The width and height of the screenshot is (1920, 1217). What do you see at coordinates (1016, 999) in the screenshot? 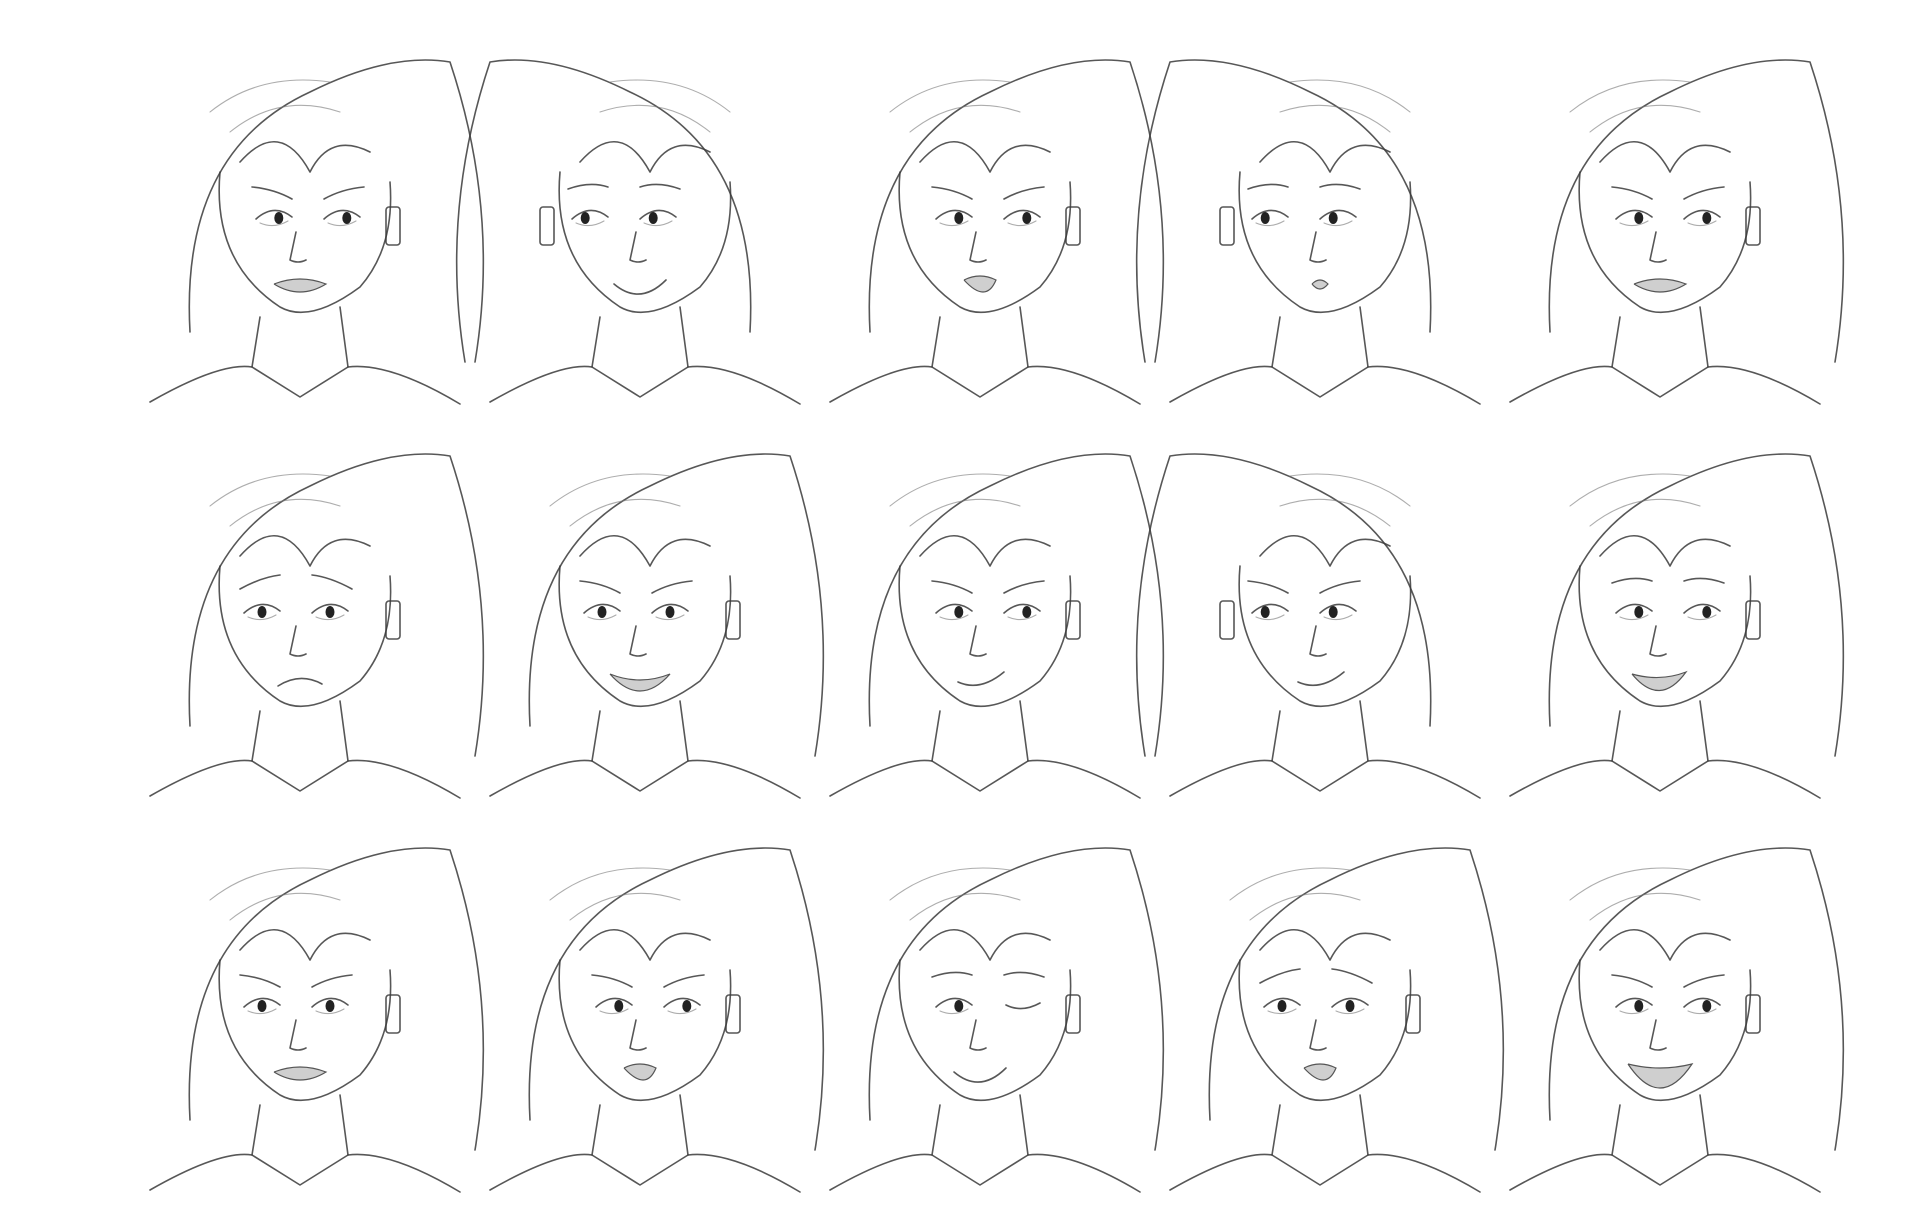
I see `hair-outline` at bounding box center [1016, 999].